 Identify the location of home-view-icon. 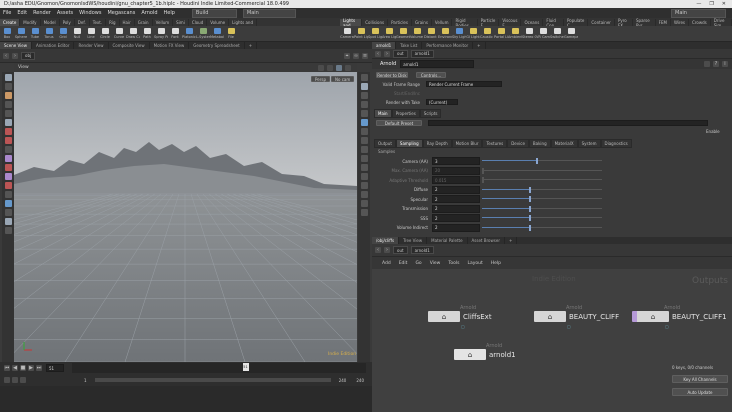
(364, 77).